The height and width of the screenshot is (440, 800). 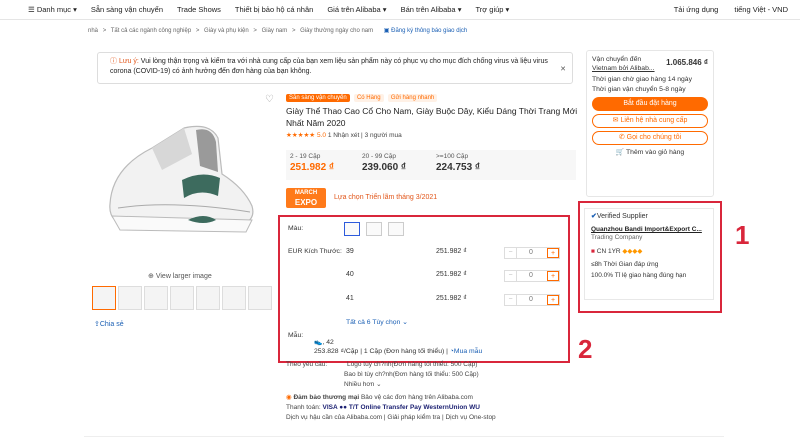 I want to click on cn-flag-icon: ■, so click(x=593, y=251).